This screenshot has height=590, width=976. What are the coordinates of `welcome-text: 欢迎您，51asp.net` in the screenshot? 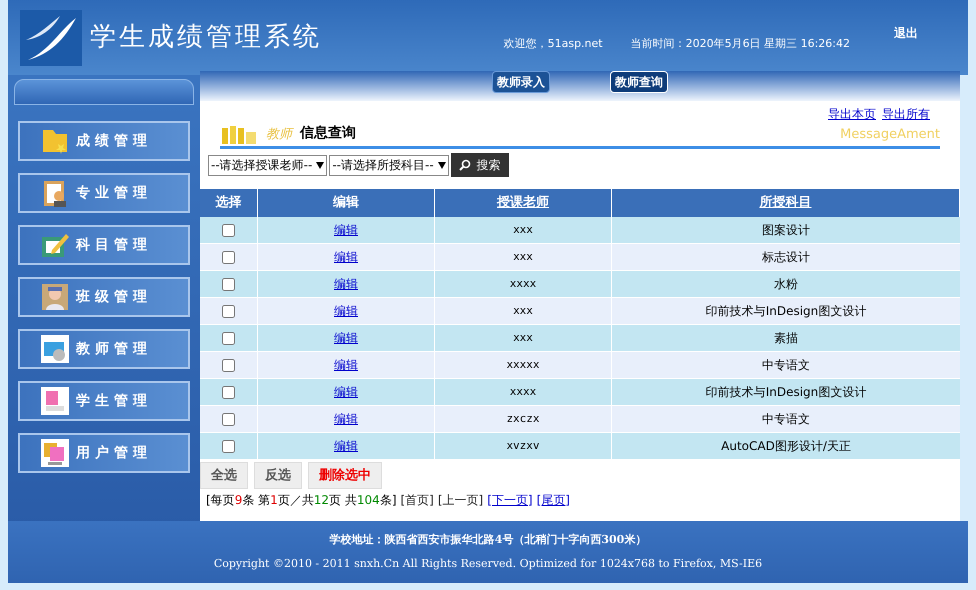 It's located at (553, 44).